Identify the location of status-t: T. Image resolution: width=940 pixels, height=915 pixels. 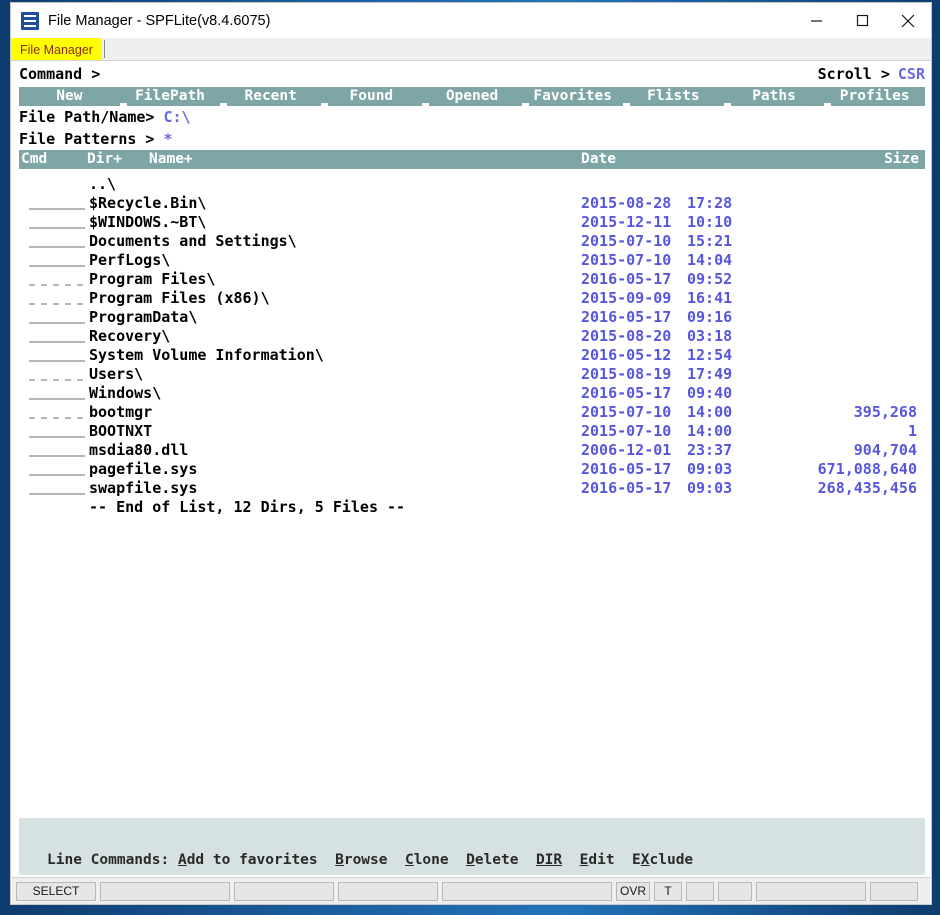
(668, 891).